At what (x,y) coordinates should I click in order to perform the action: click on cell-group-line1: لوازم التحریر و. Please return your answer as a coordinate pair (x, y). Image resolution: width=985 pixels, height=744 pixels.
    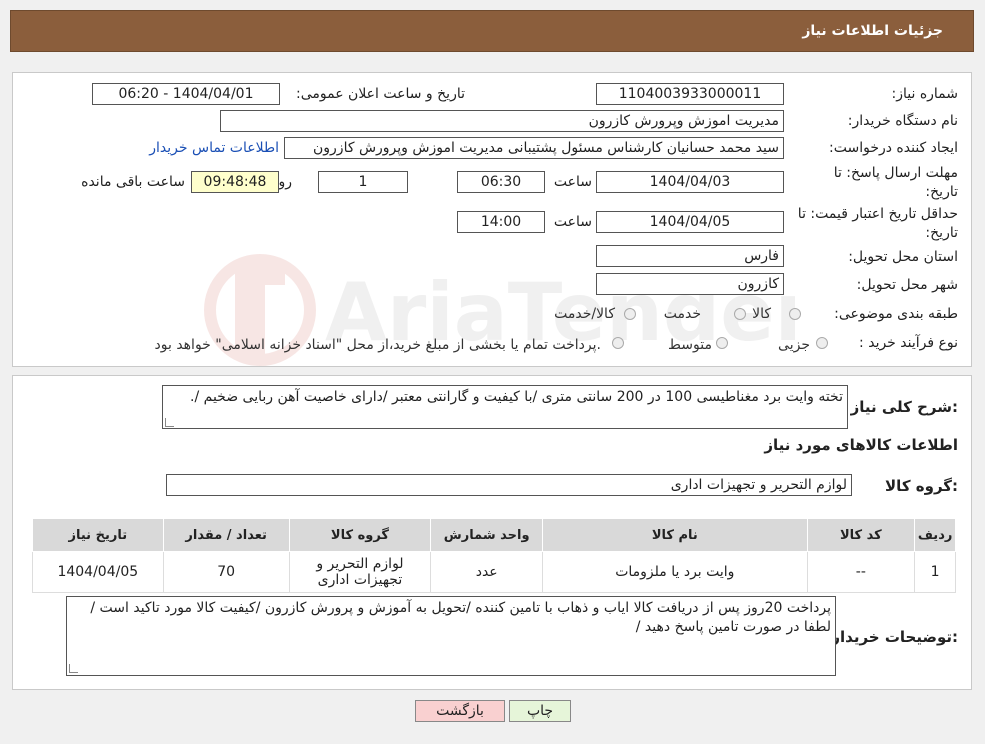
    Looking at the image, I should click on (360, 564).